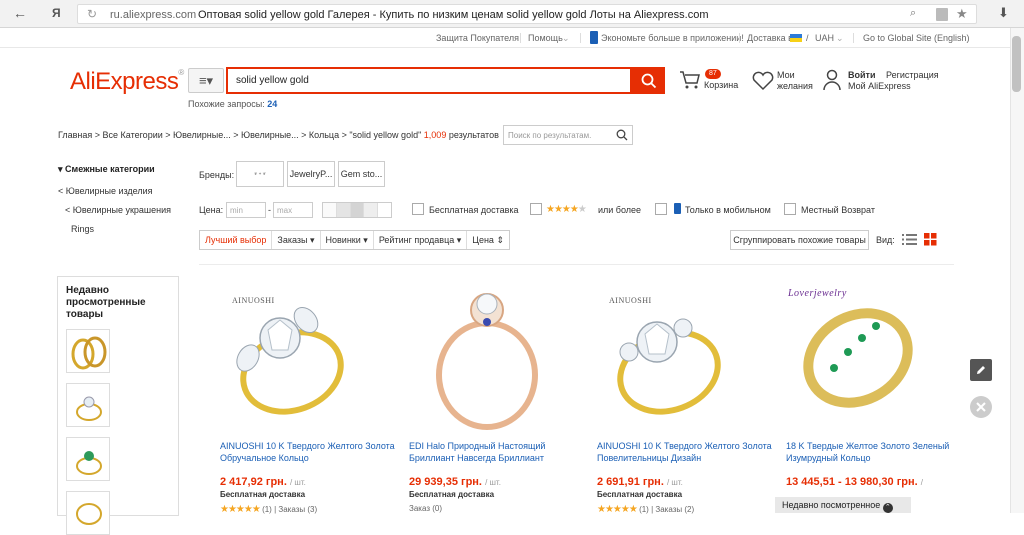 Image resolution: width=1024 pixels, height=535 pixels. I want to click on sort-price: Цена ⇕, so click(488, 240).